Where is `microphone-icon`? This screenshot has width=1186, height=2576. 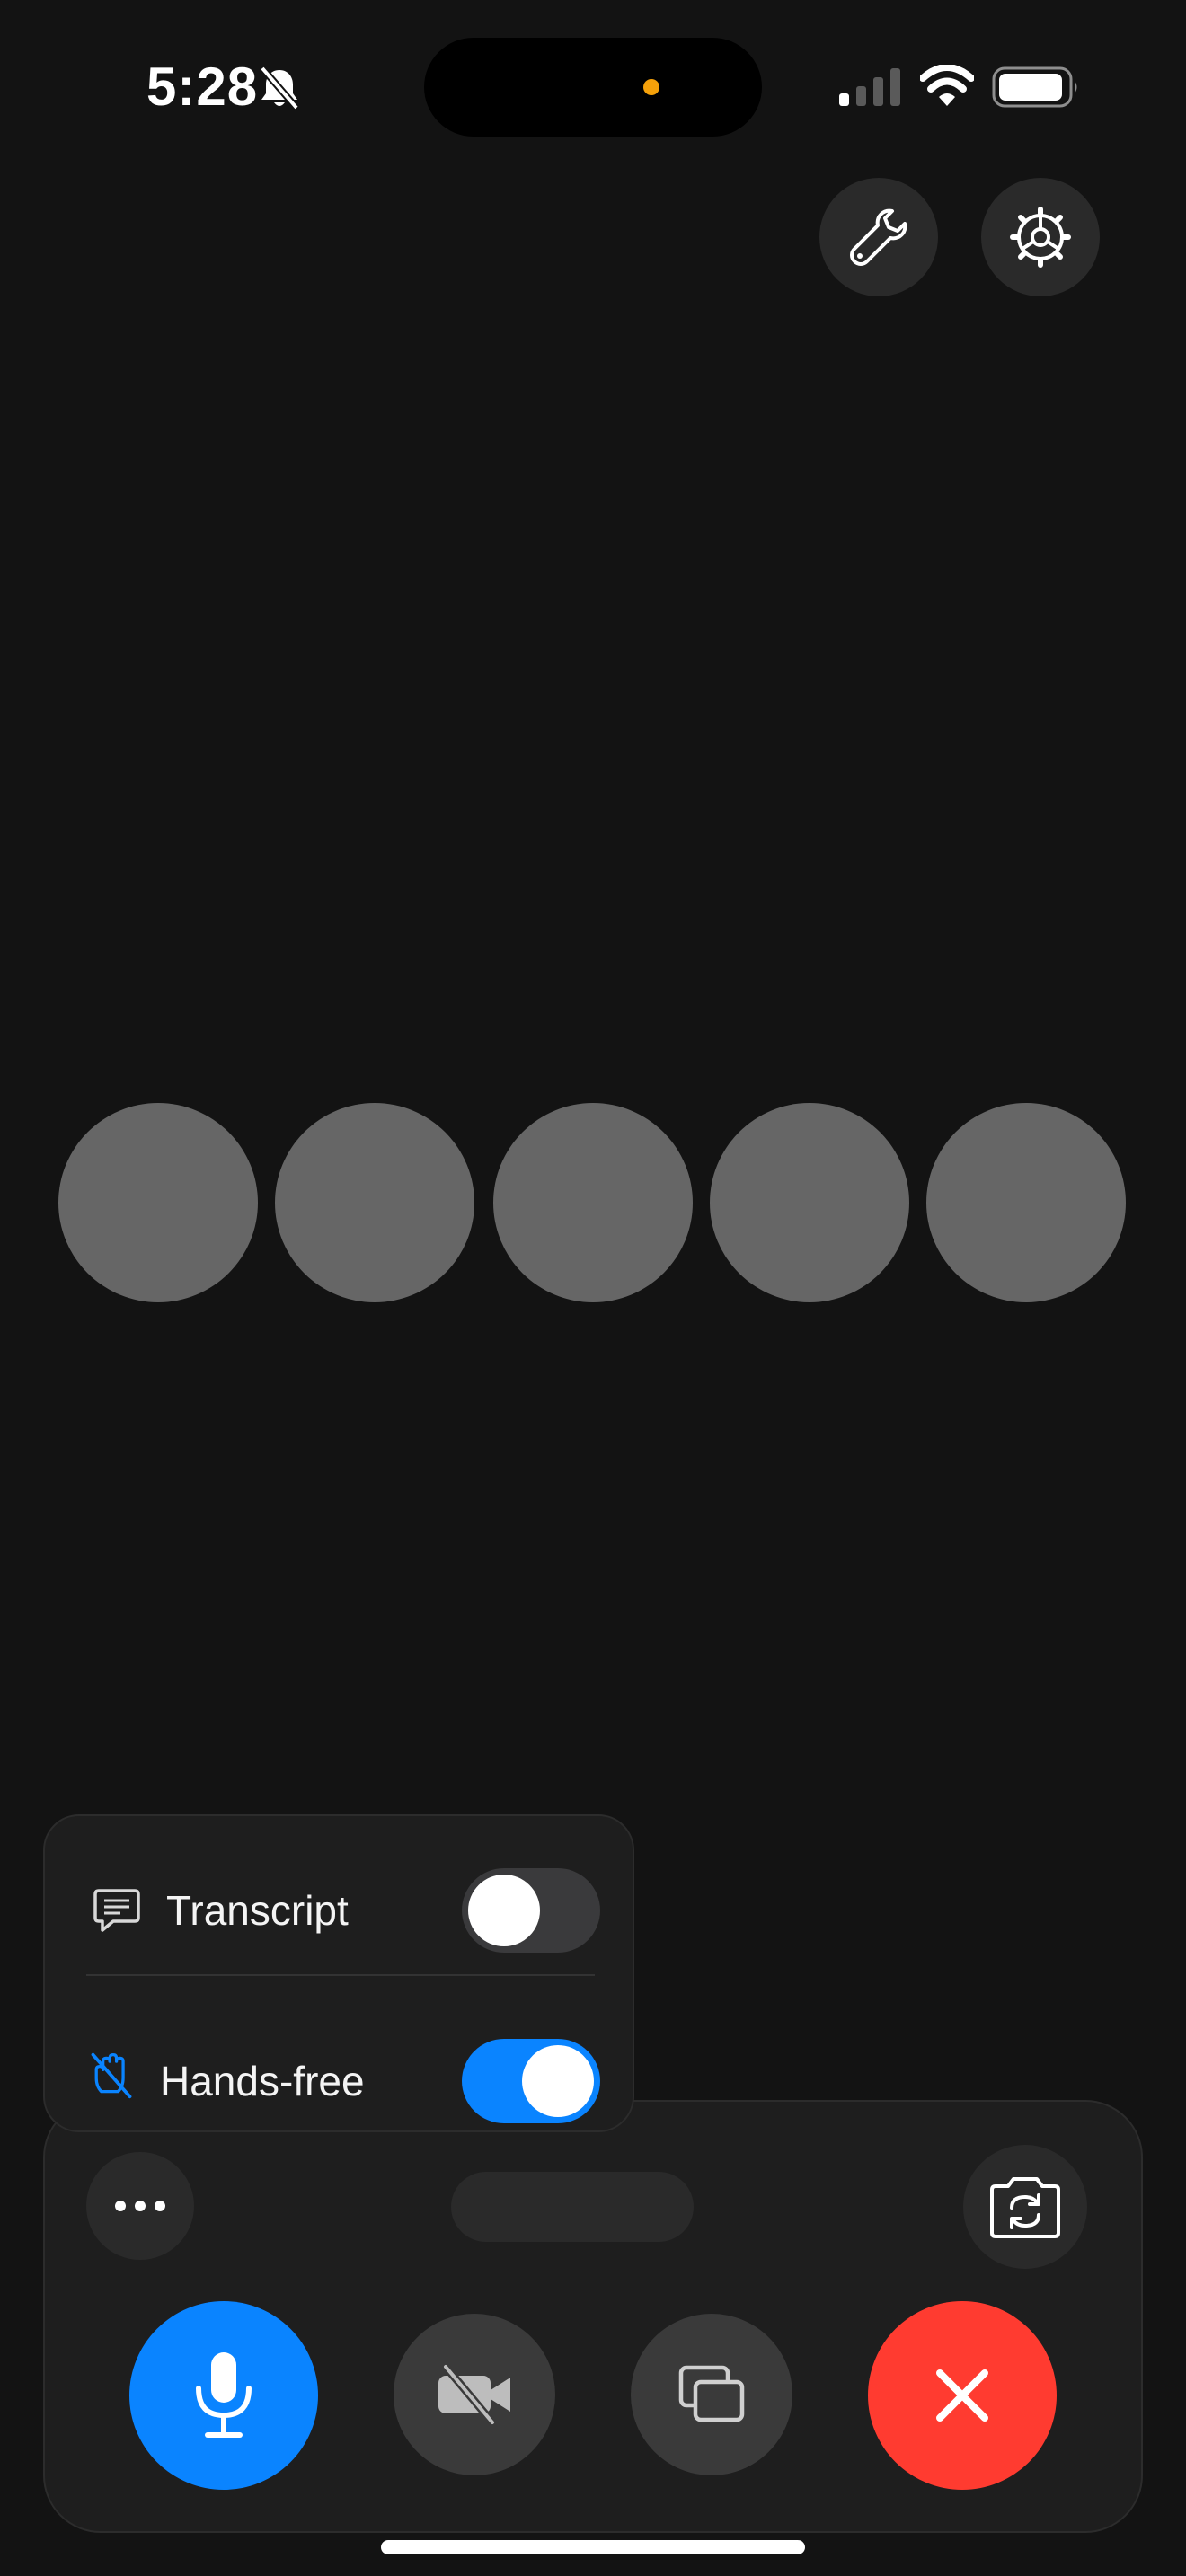
microphone-icon is located at coordinates (224, 2395).